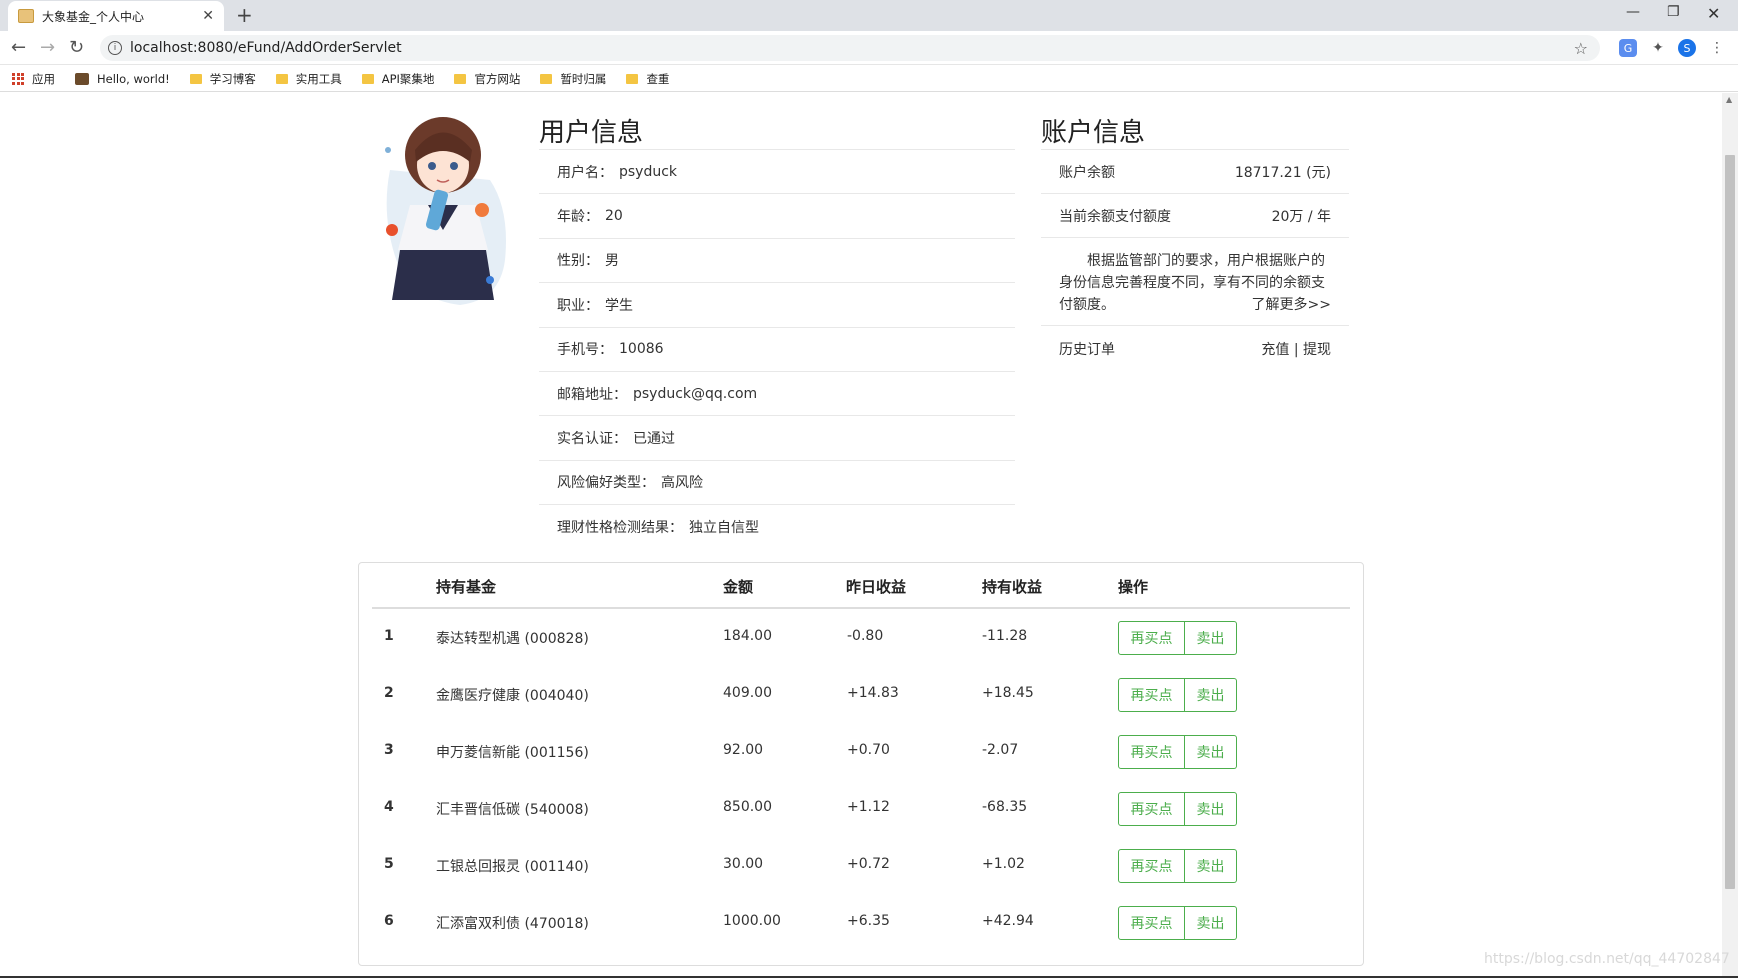  Describe the element at coordinates (487, 79) in the screenshot. I see `bookmark-folder: 官方网站` at that location.